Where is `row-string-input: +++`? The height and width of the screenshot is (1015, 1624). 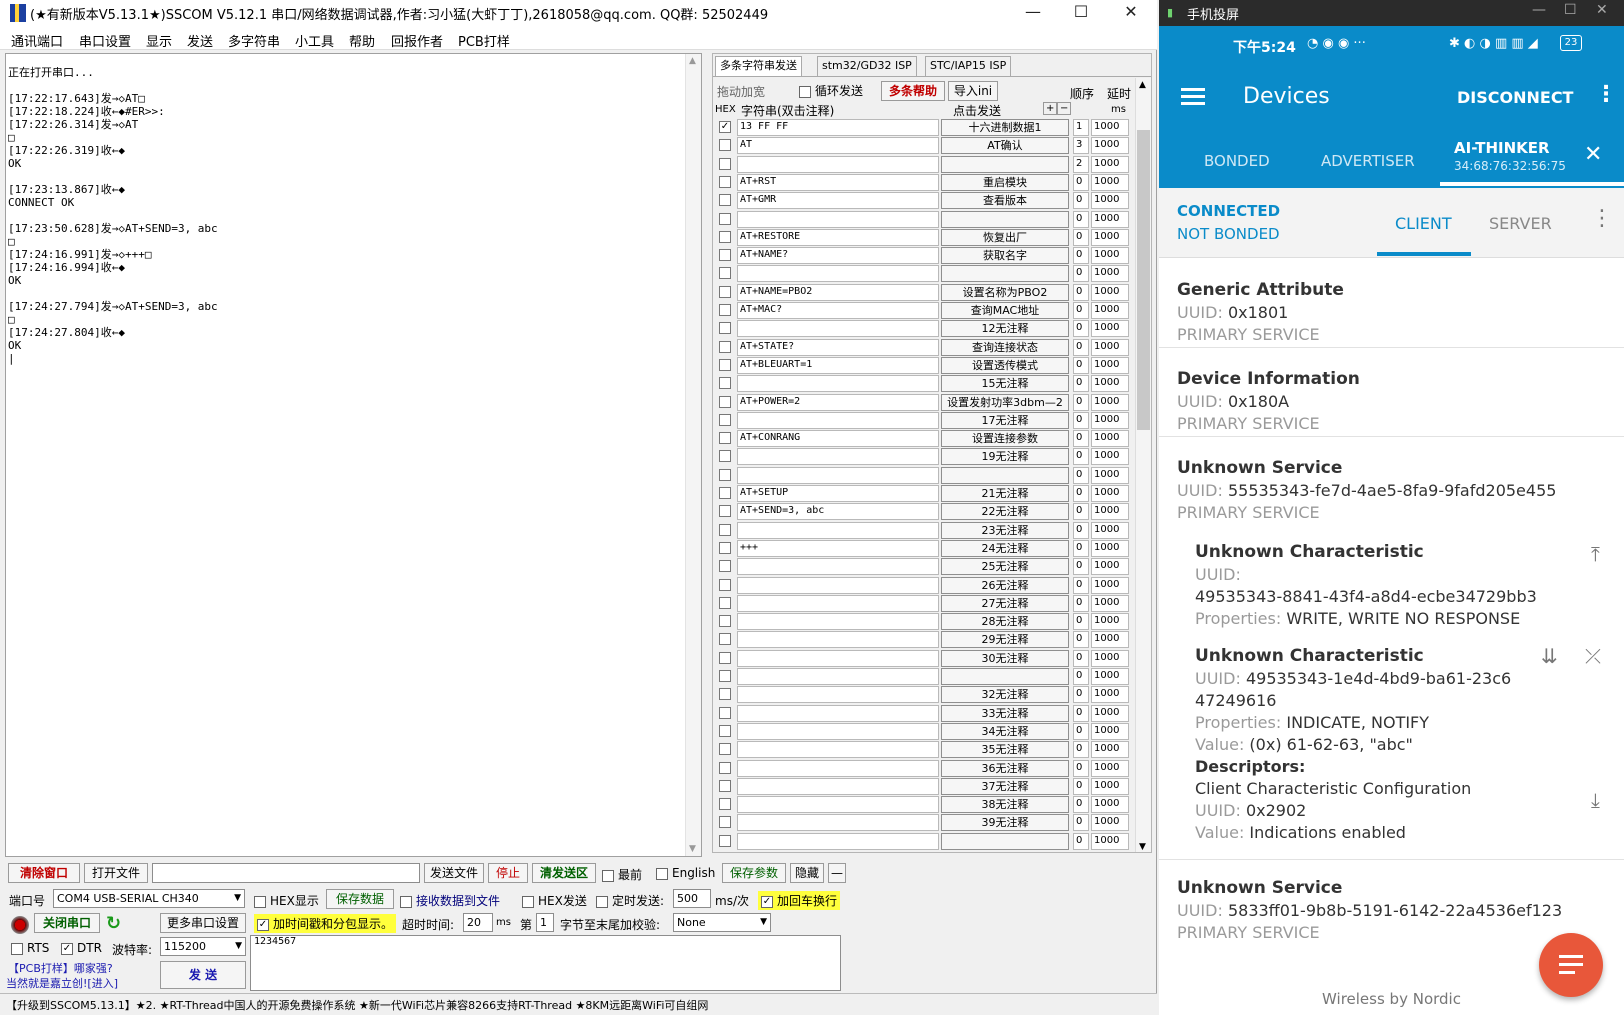 row-string-input: +++ is located at coordinates (838, 548).